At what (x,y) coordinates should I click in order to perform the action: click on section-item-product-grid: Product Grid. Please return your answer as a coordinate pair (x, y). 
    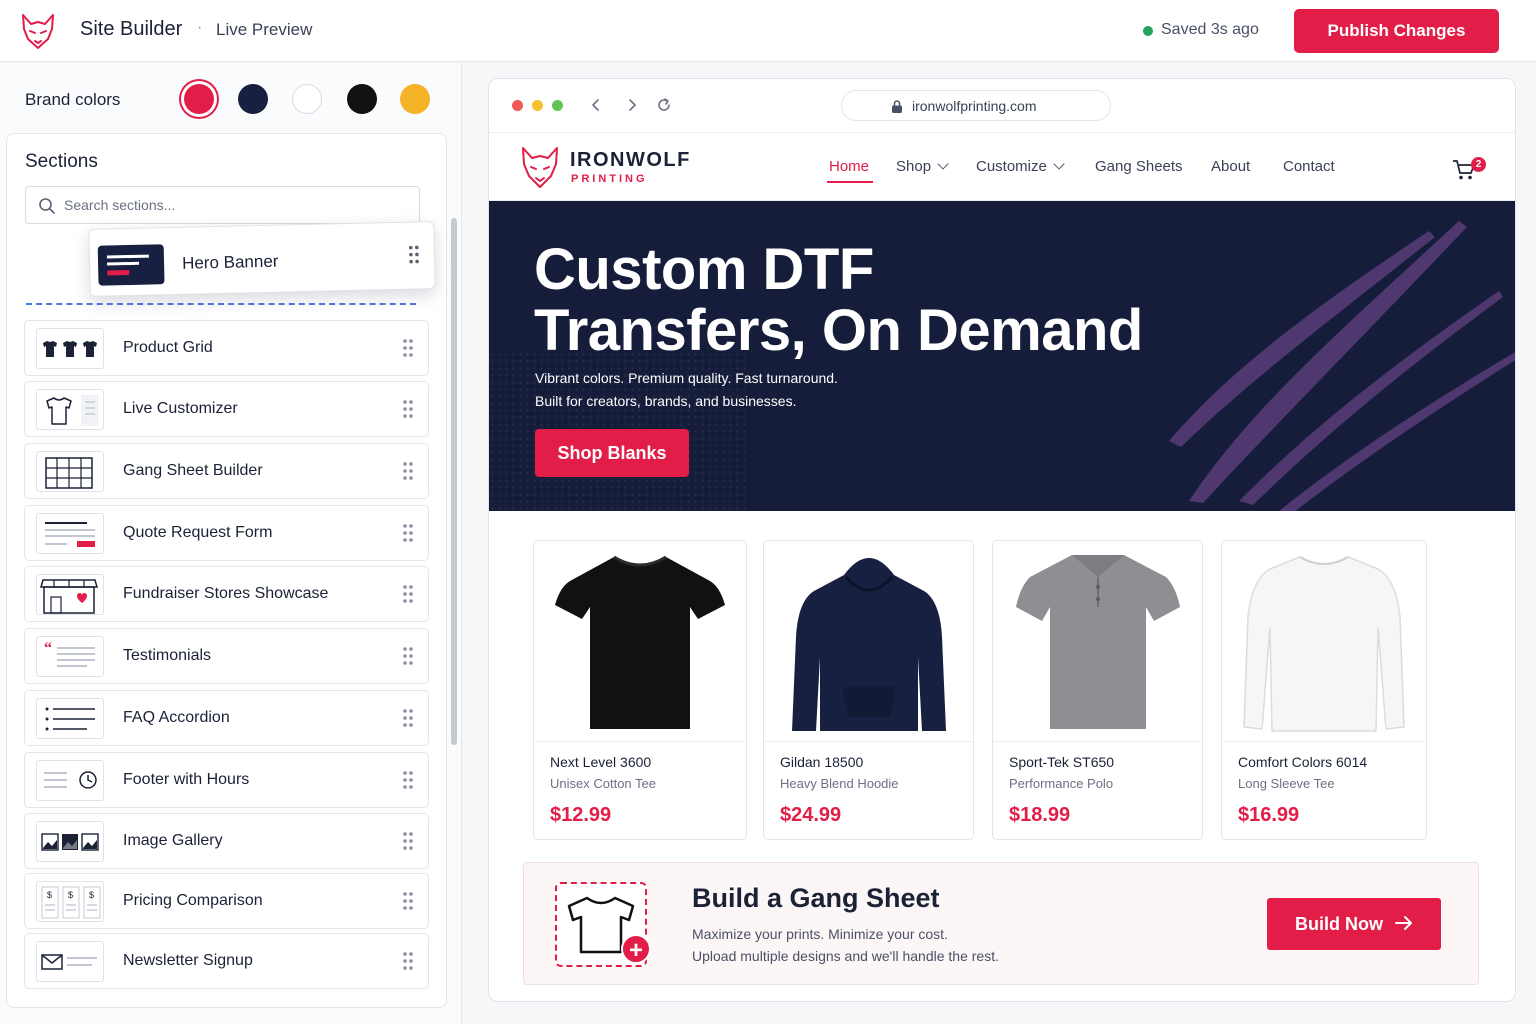
    Looking at the image, I should click on (226, 348).